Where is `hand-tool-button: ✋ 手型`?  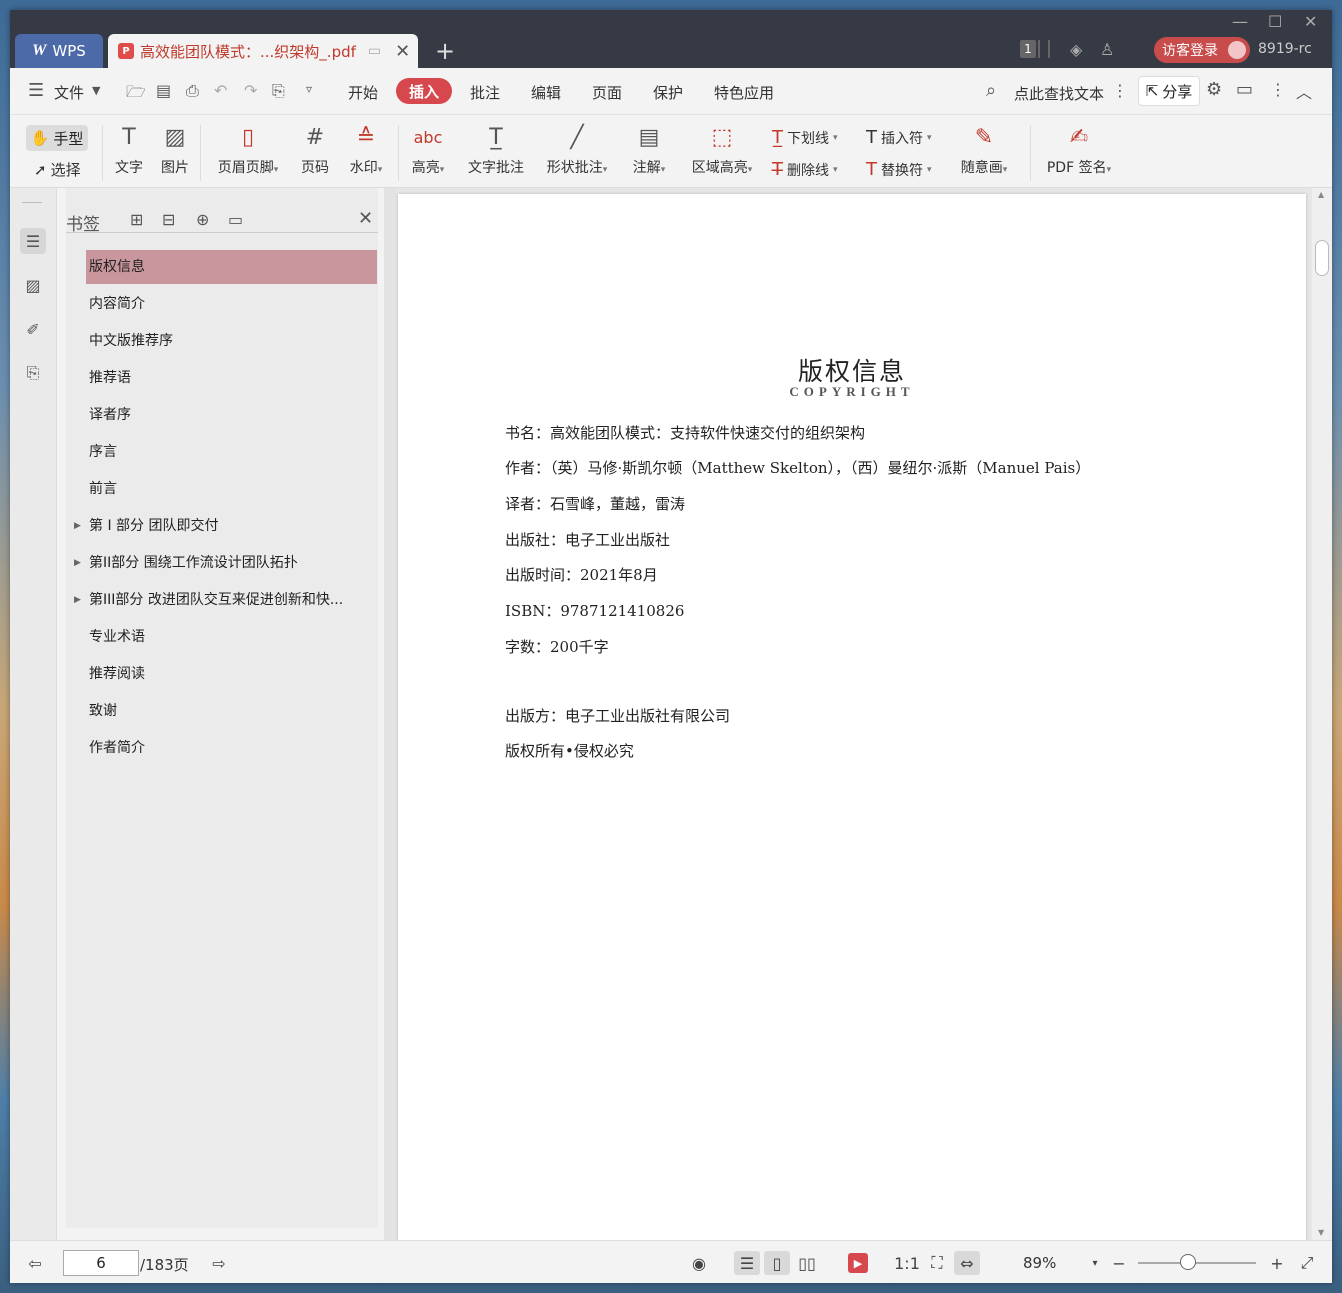
hand-tool-button: ✋ 手型 is located at coordinates (57, 138).